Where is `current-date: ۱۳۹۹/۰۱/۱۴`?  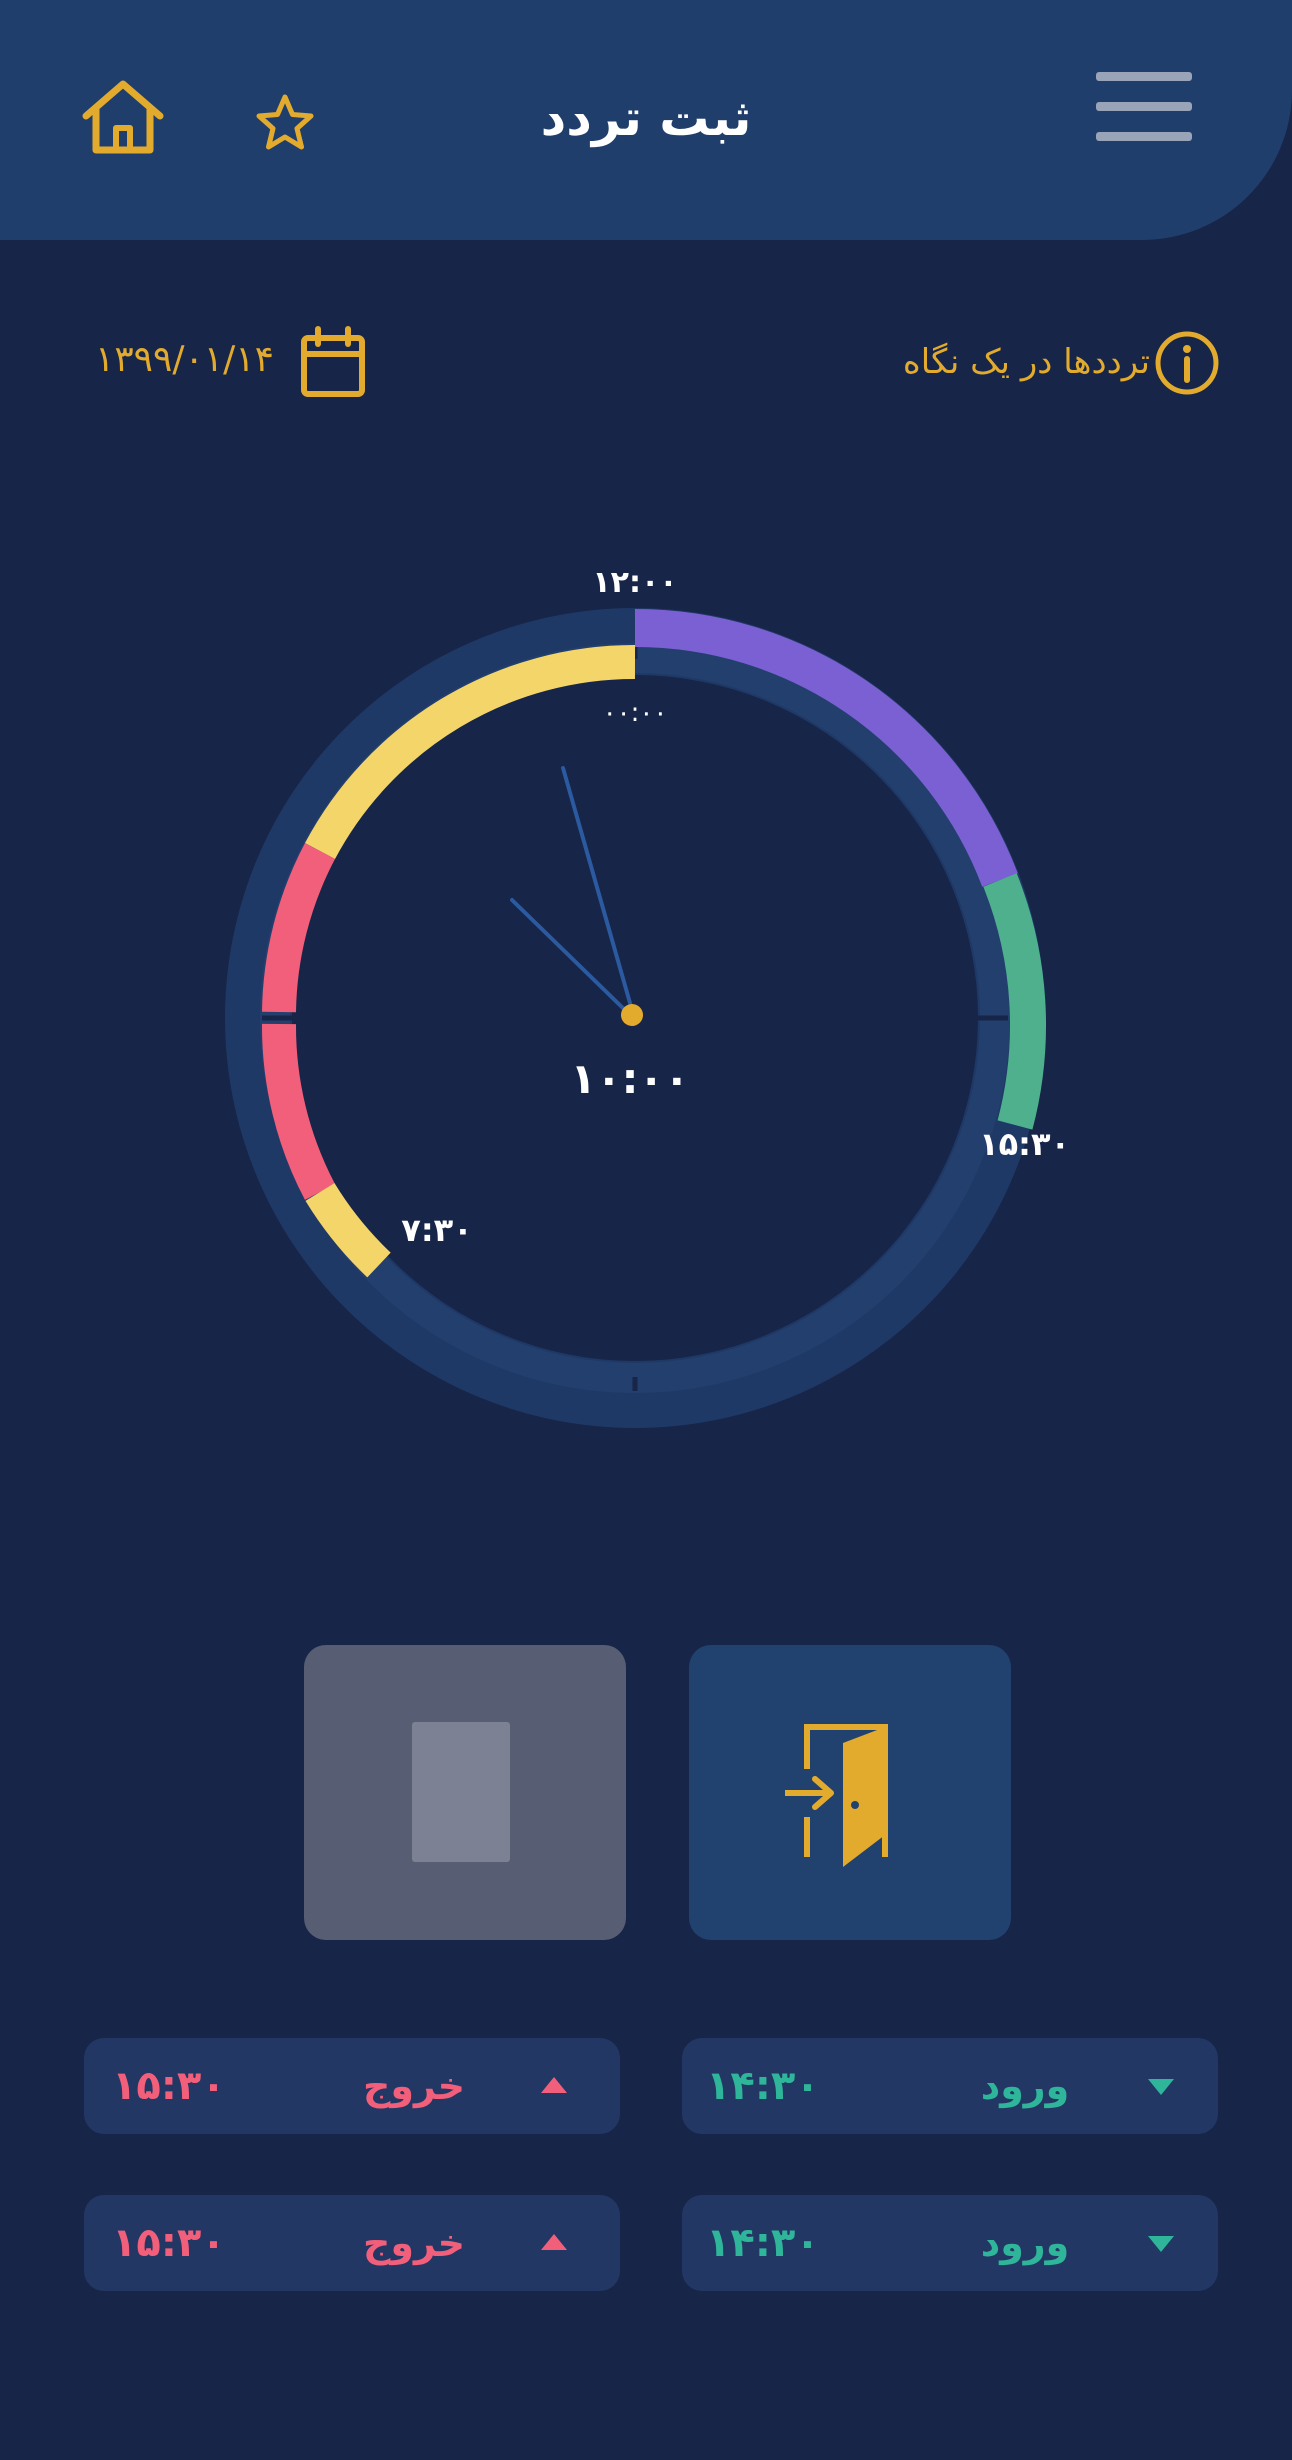
current-date: ۱۳۹۹/۰۱/۱۴ is located at coordinates (184, 359).